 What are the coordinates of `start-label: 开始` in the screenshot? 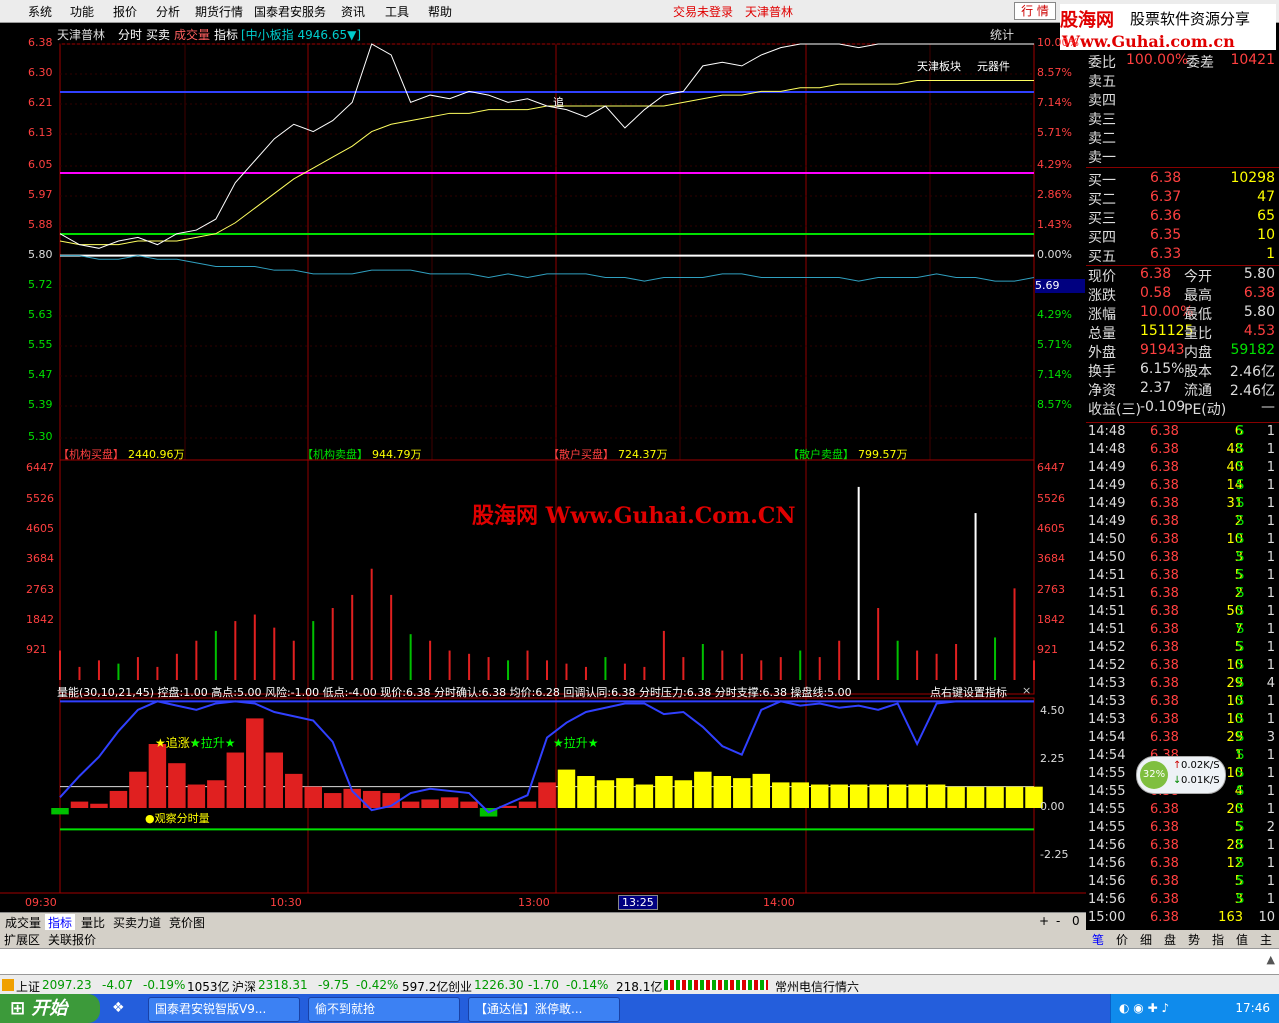 It's located at (49, 1008).